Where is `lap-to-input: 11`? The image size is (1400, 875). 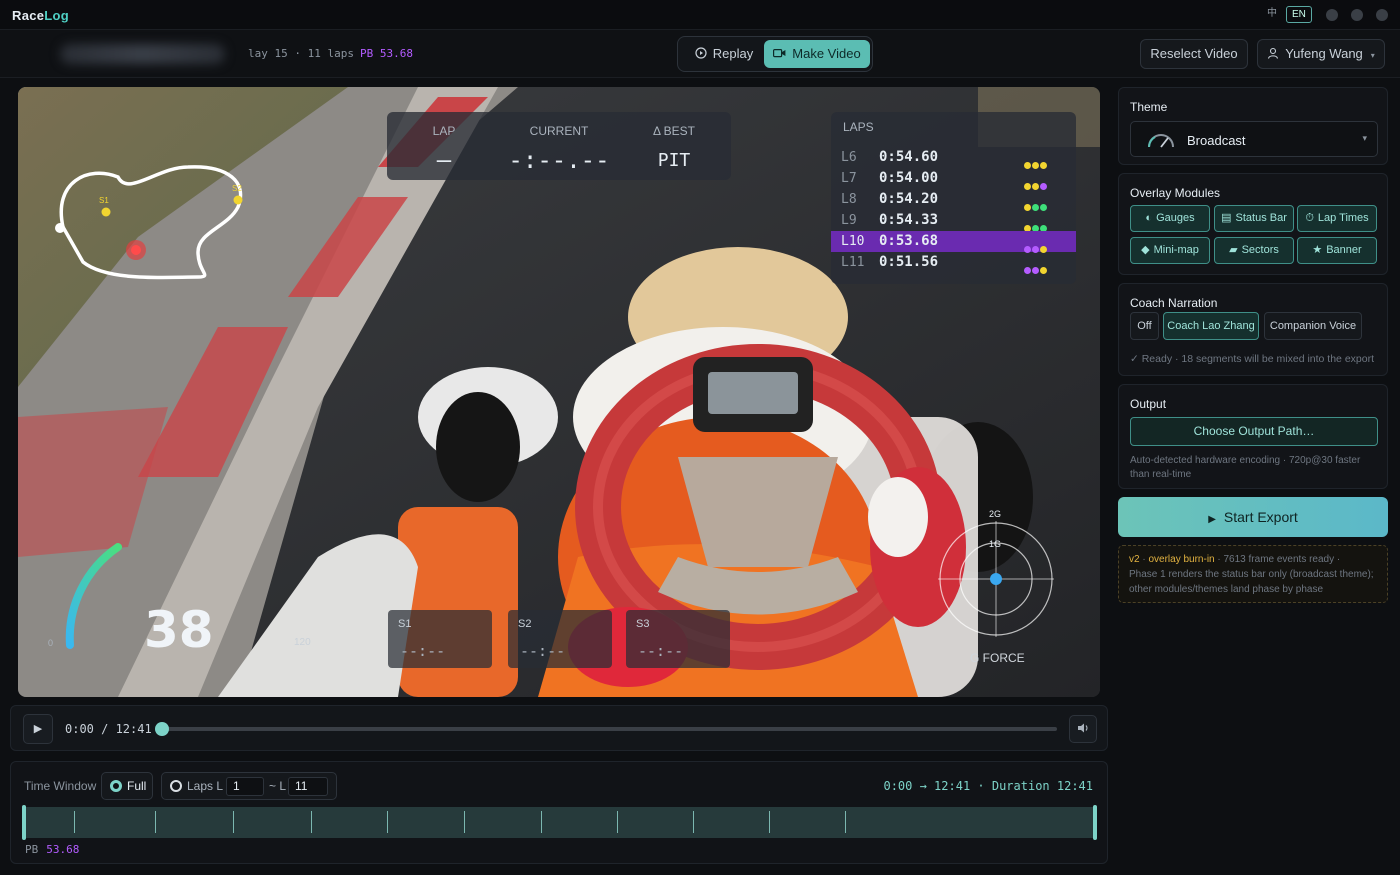 lap-to-input: 11 is located at coordinates (308, 786).